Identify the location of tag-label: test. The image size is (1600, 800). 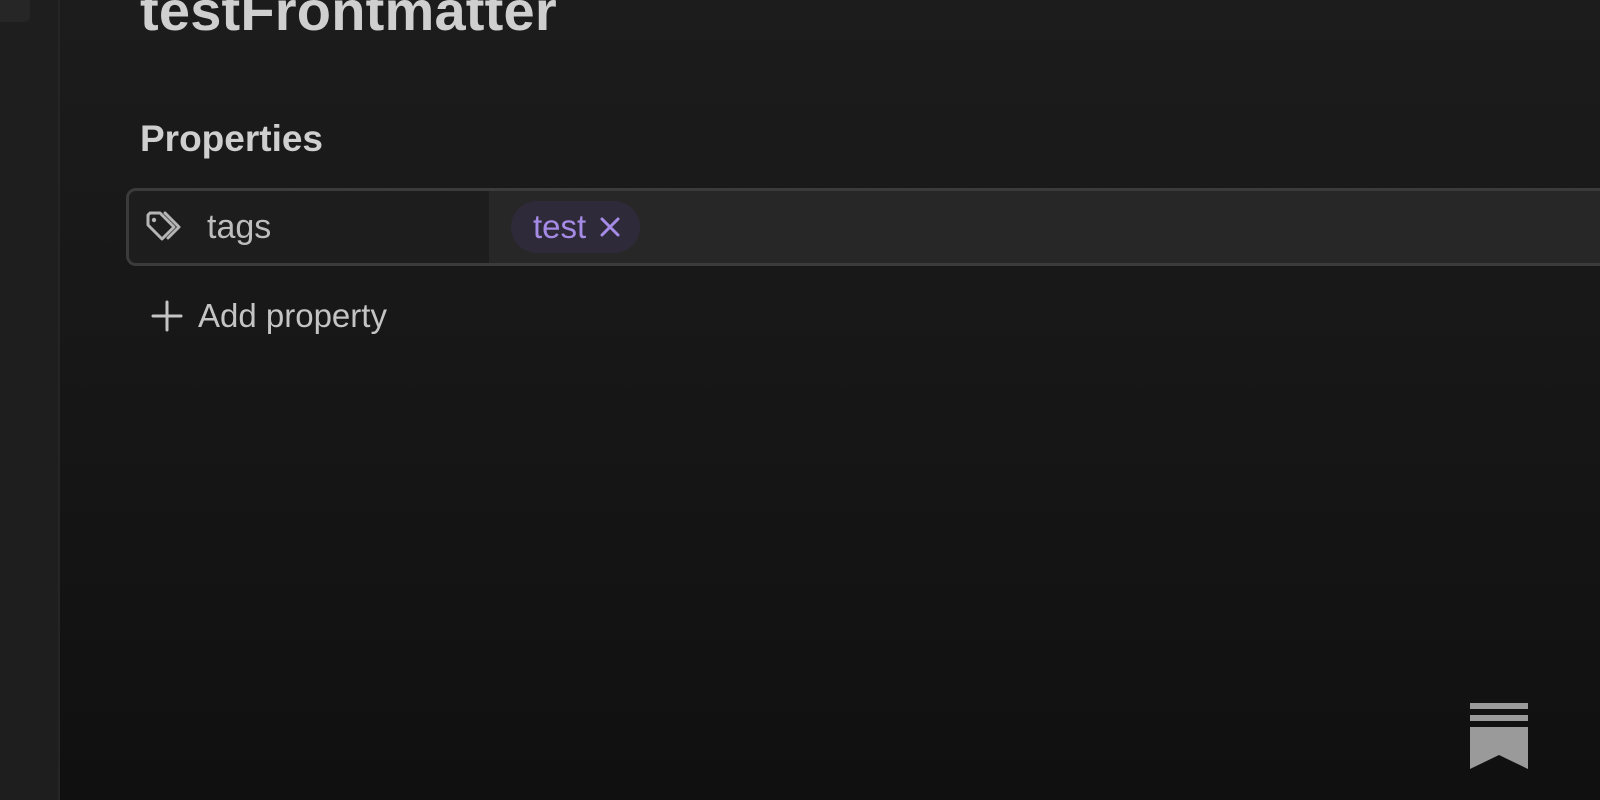
(560, 226).